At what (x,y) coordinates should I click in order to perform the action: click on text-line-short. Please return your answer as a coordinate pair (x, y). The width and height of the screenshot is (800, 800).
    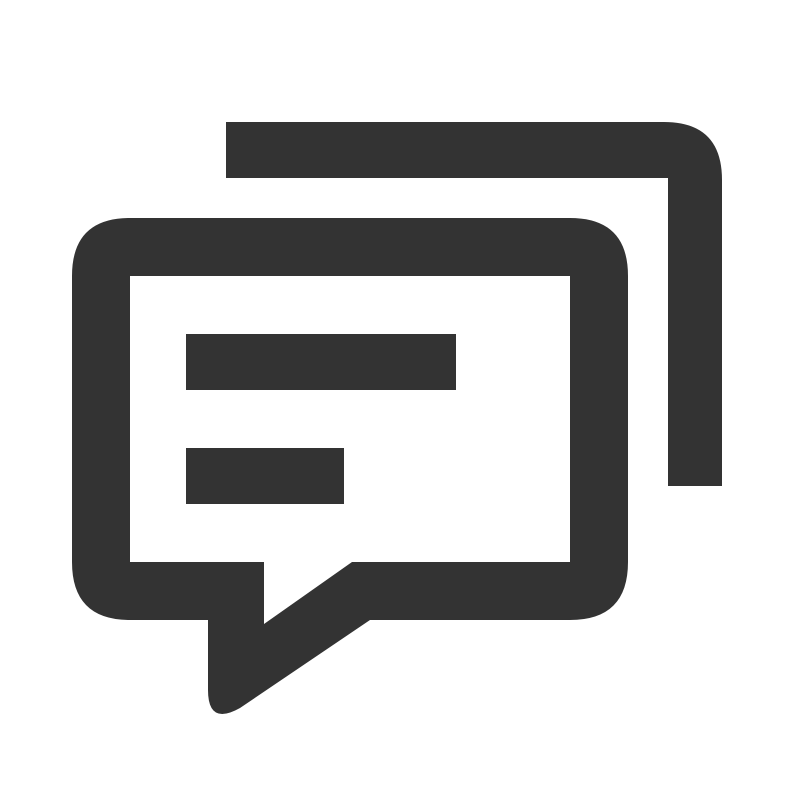
    Looking at the image, I should click on (265, 476).